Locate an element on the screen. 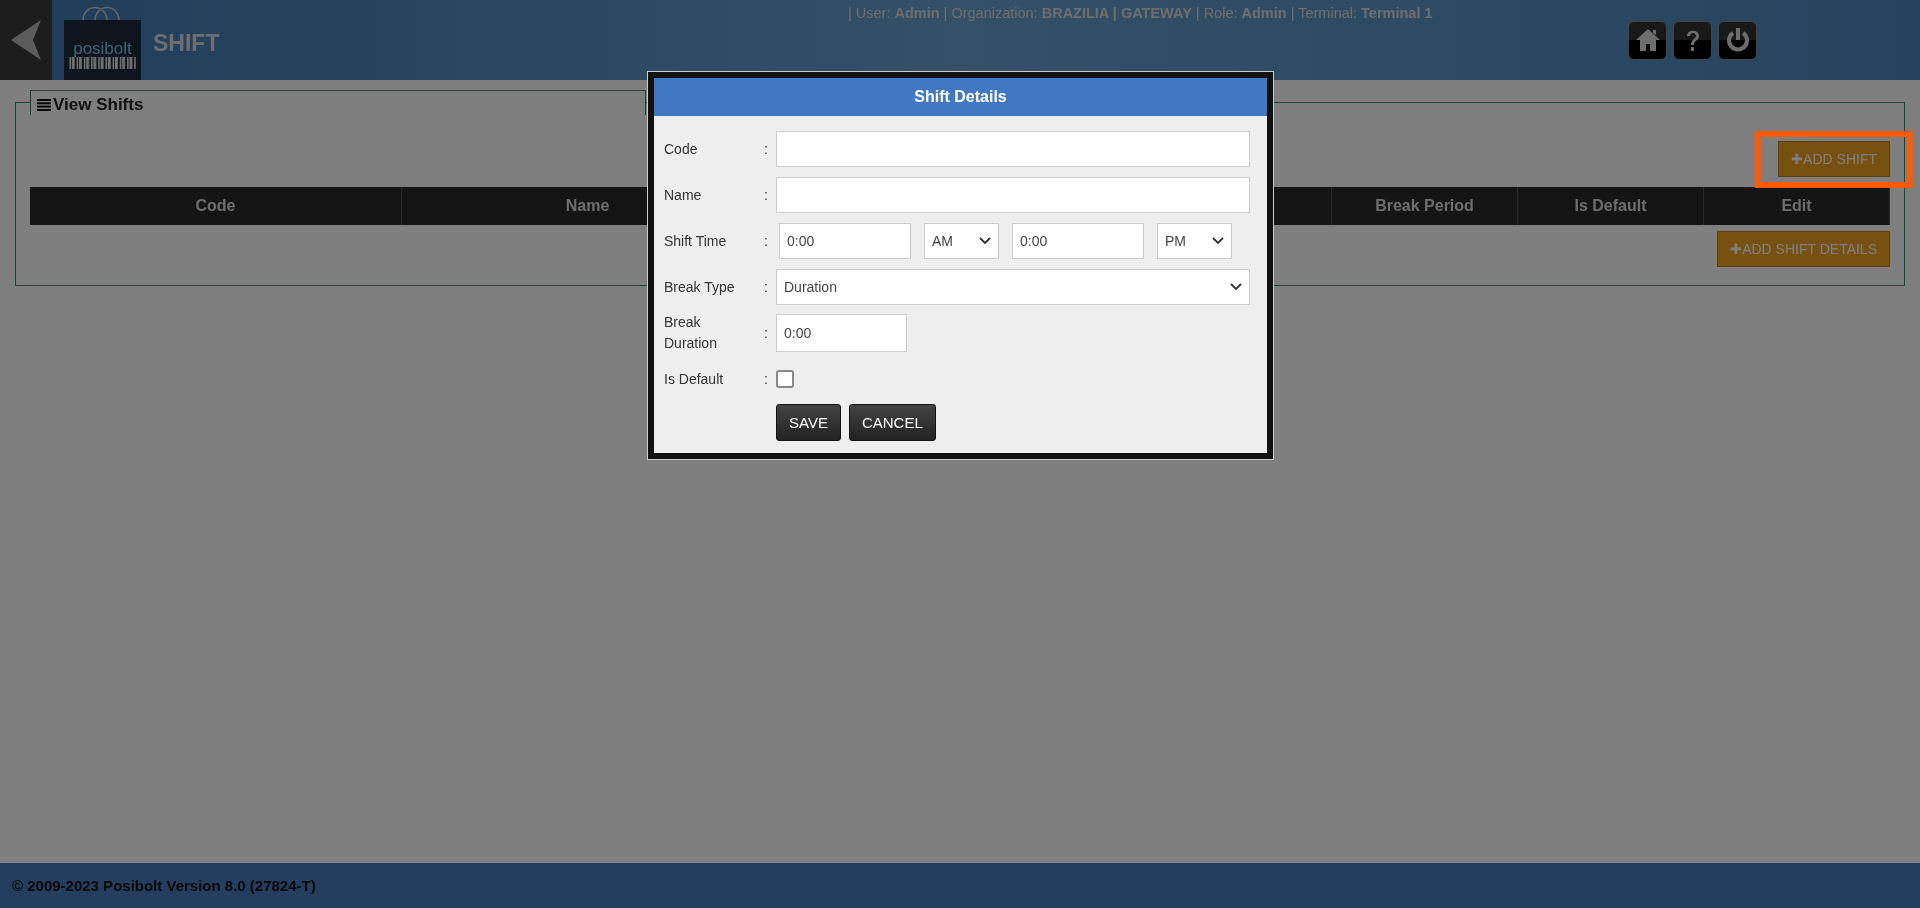 The width and height of the screenshot is (1920, 908). default-checkbox is located at coordinates (785, 379).